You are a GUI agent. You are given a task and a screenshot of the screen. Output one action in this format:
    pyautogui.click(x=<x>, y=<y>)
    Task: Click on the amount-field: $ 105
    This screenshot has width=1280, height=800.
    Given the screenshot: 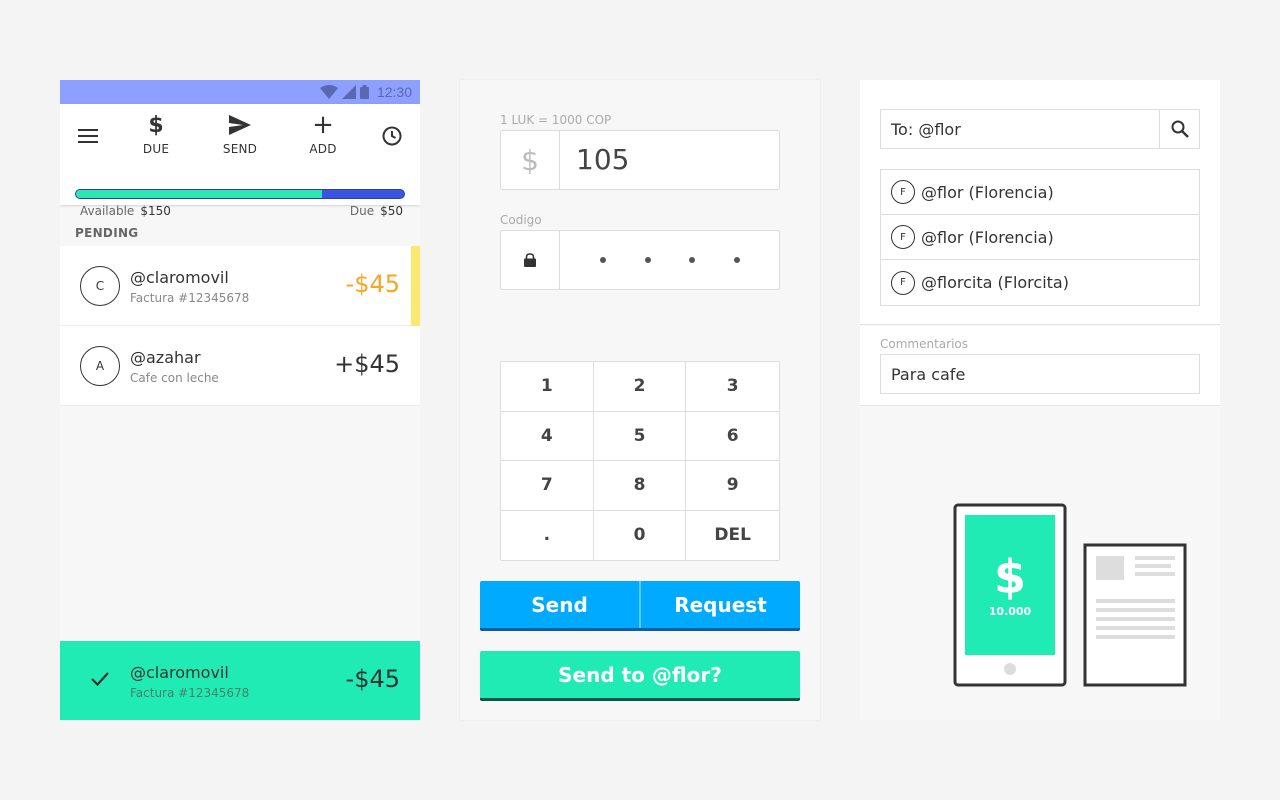 What is the action you would take?
    pyautogui.click(x=640, y=160)
    